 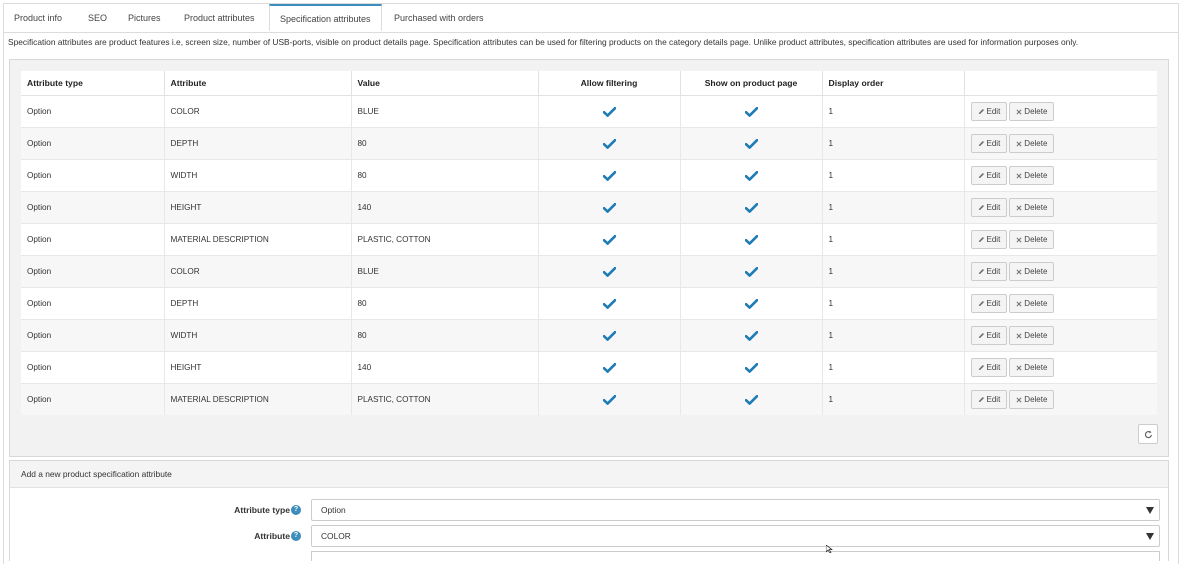 I want to click on attribute-row: Attribute ? COLOR, so click(x=589, y=536).